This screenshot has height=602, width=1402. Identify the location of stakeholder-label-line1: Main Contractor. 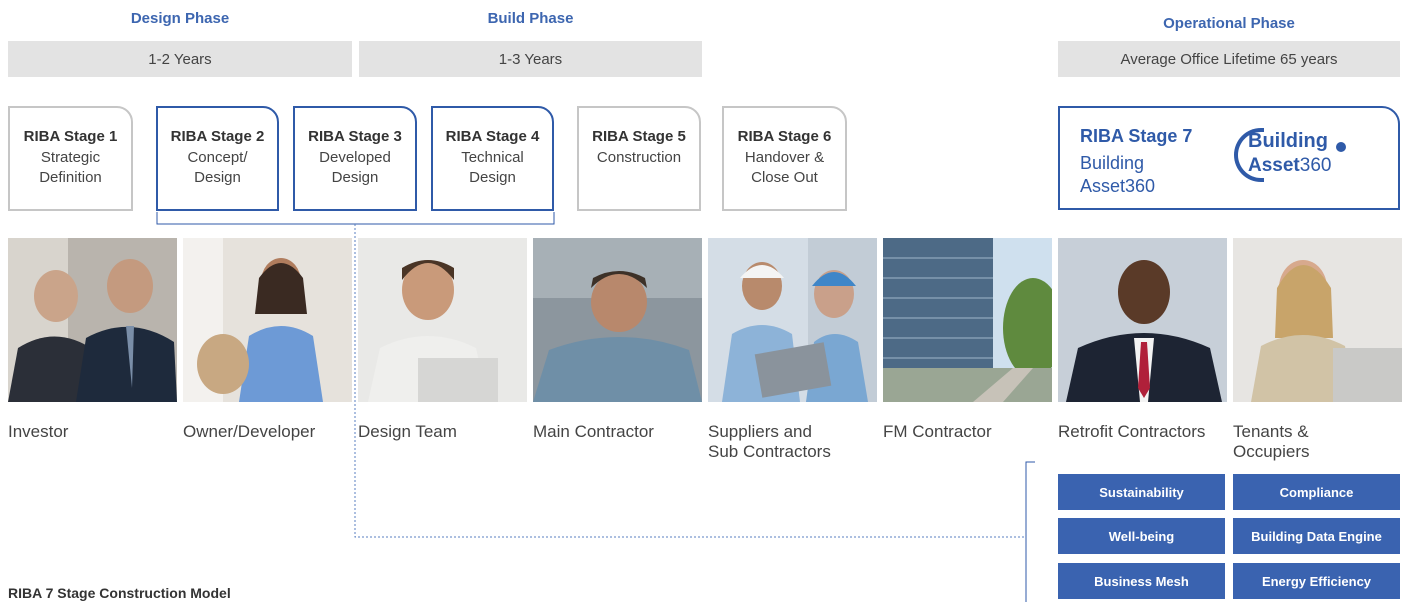
(593, 431).